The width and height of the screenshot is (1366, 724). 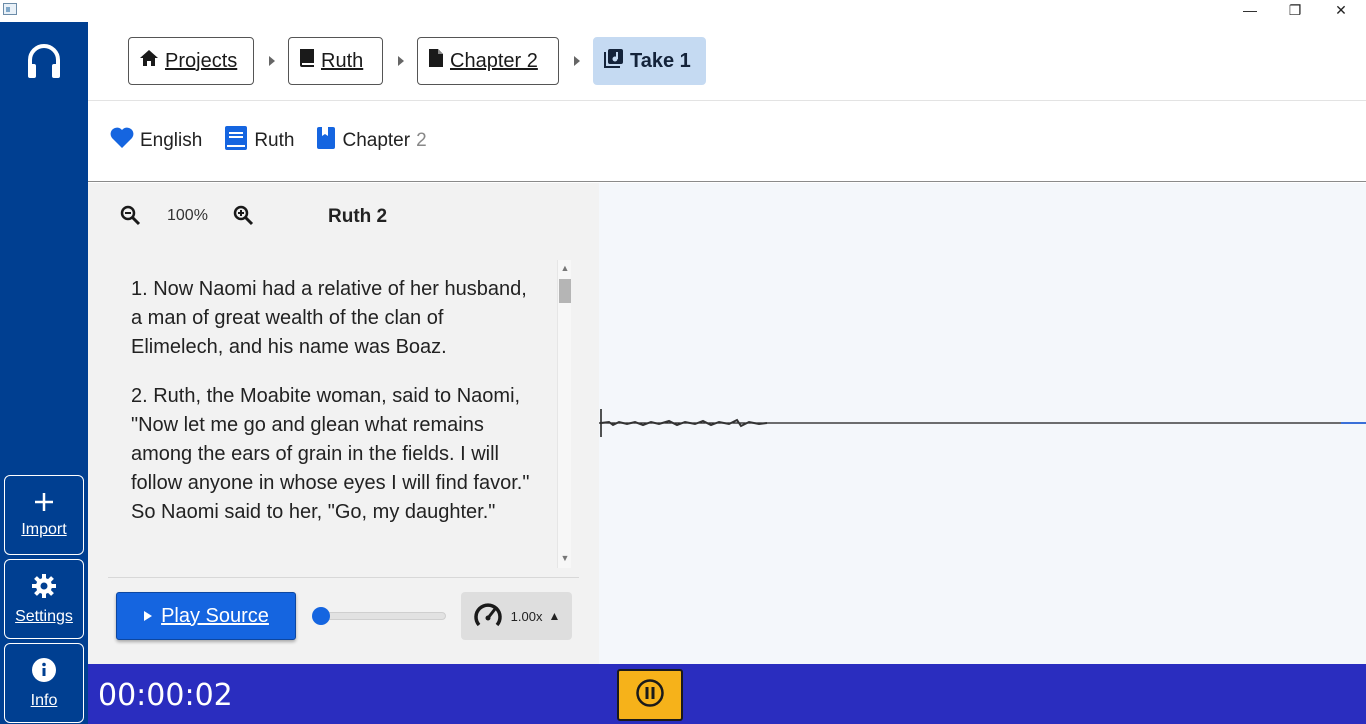 What do you see at coordinates (1341, 10) in the screenshot?
I see `close-button: ✕` at bounding box center [1341, 10].